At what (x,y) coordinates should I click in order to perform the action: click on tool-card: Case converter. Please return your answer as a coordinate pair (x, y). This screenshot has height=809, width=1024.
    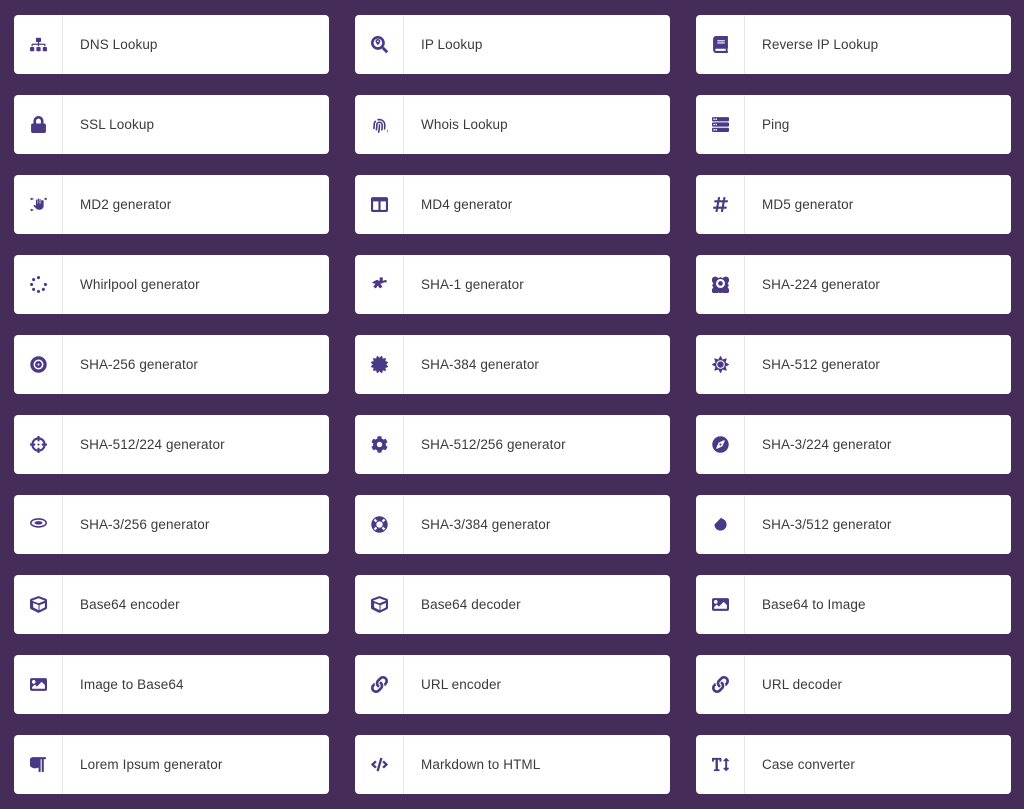
    Looking at the image, I should click on (853, 764).